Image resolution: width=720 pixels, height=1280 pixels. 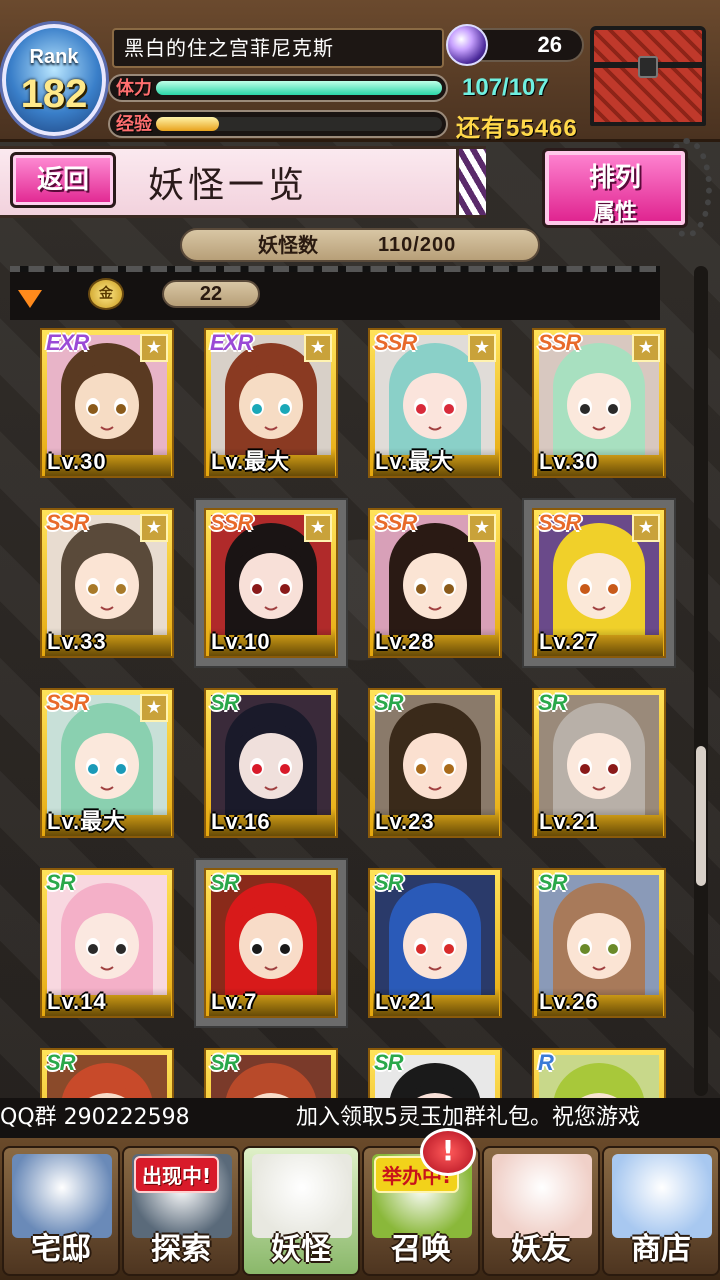 What do you see at coordinates (107, 943) in the screenshot?
I see `yokai-card: SR Lv.14` at bounding box center [107, 943].